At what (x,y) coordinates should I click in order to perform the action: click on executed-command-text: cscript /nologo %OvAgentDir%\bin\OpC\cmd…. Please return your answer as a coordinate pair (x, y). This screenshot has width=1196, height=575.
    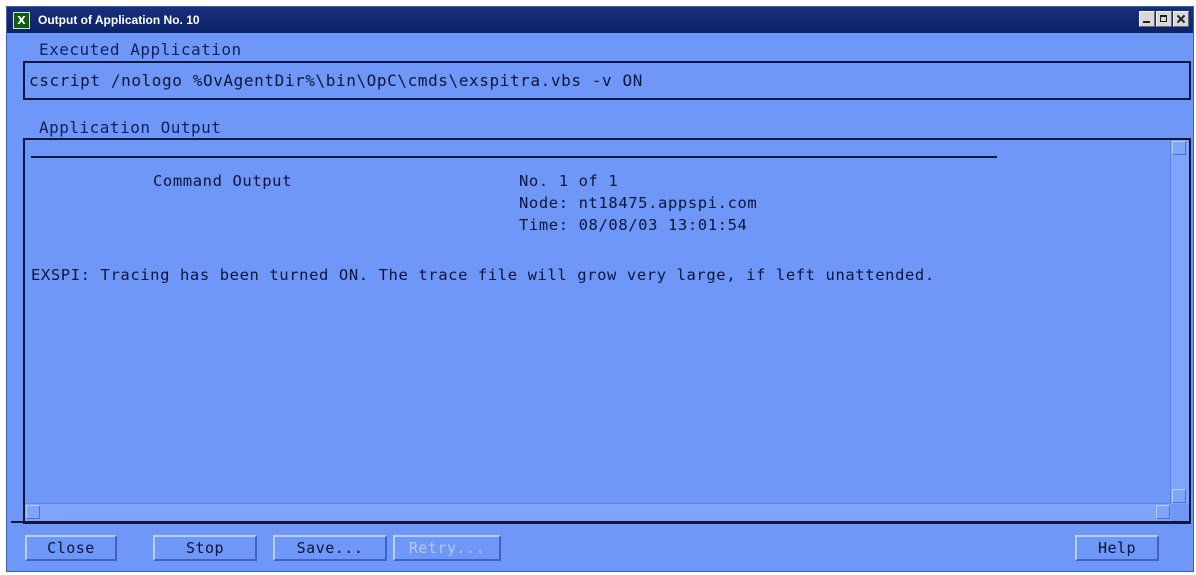
    Looking at the image, I should click on (336, 80).